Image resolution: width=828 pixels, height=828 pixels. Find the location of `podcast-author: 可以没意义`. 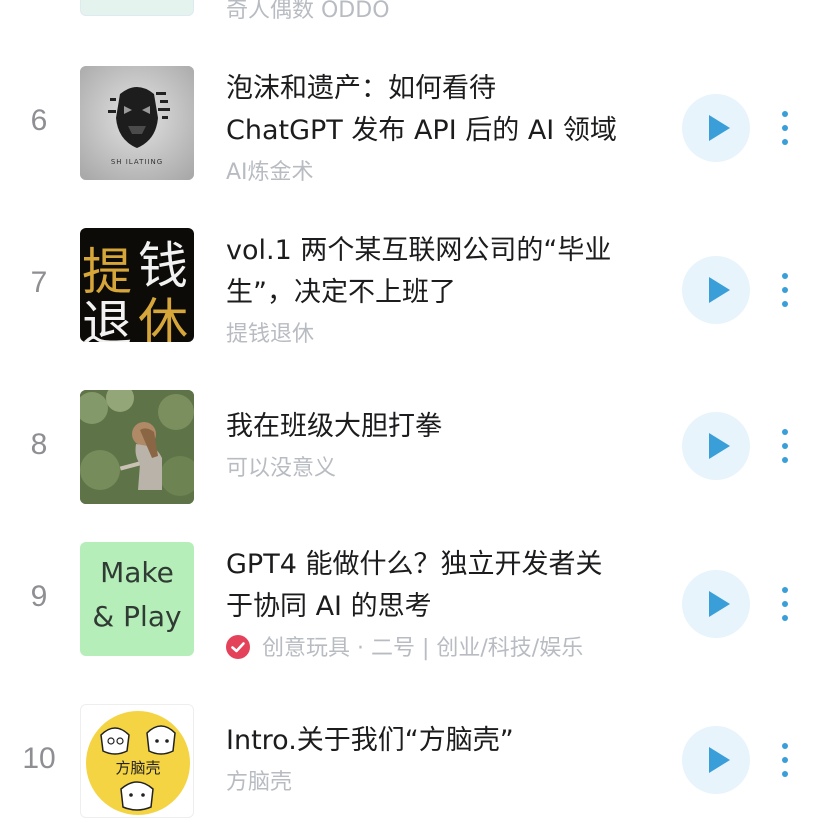

podcast-author: 可以没意义 is located at coordinates (281, 468).